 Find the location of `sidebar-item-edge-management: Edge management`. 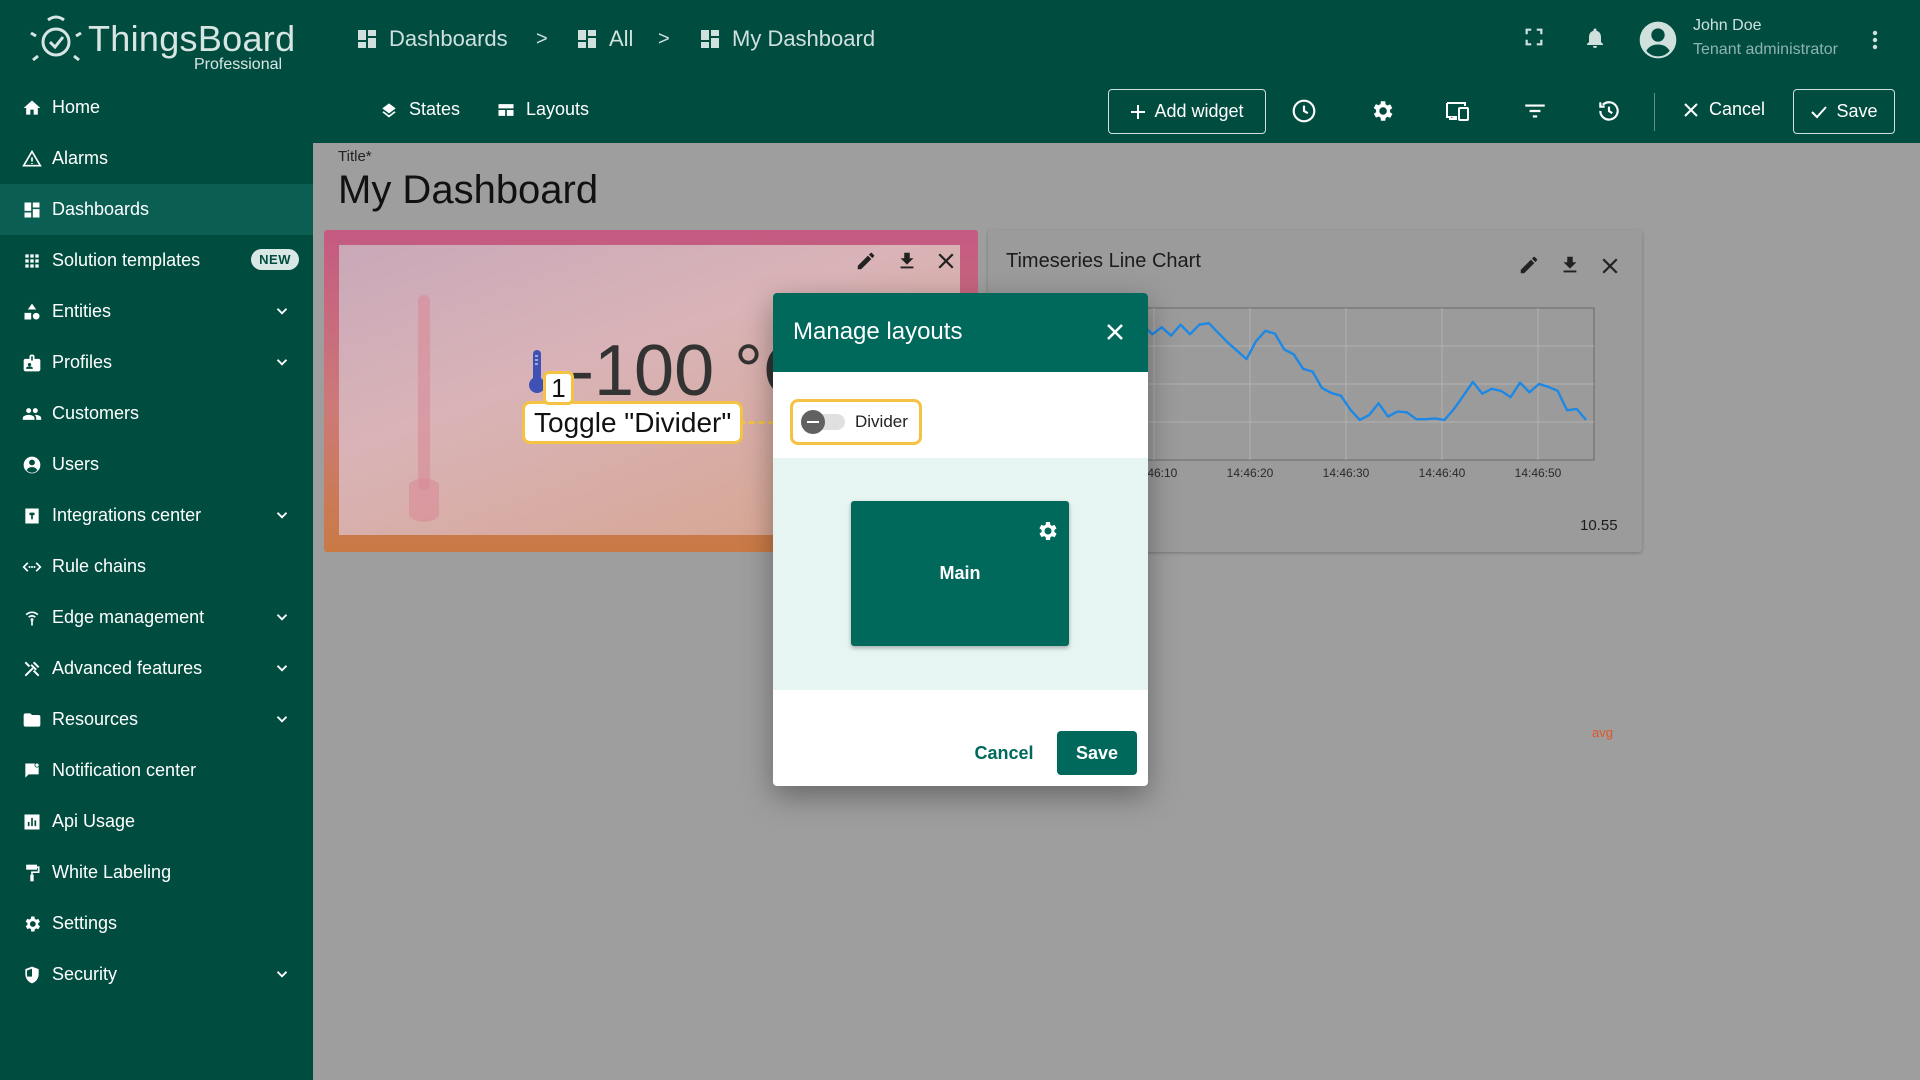

sidebar-item-edge-management: Edge management is located at coordinates (156, 617).